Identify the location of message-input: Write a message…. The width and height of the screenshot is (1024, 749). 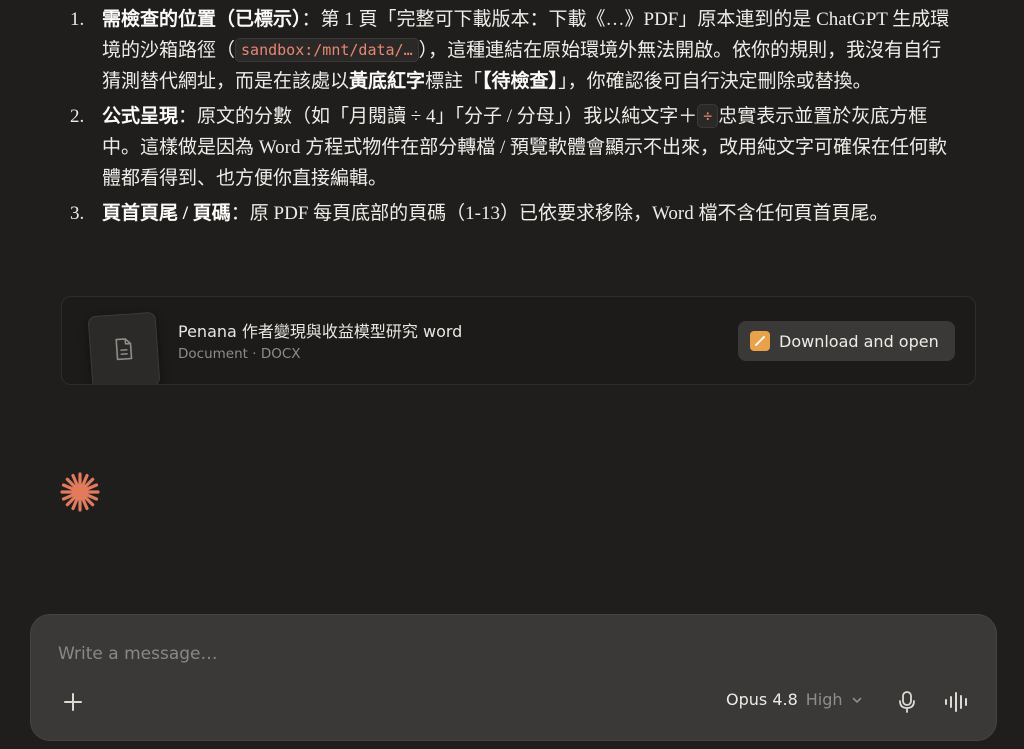
(138, 654).